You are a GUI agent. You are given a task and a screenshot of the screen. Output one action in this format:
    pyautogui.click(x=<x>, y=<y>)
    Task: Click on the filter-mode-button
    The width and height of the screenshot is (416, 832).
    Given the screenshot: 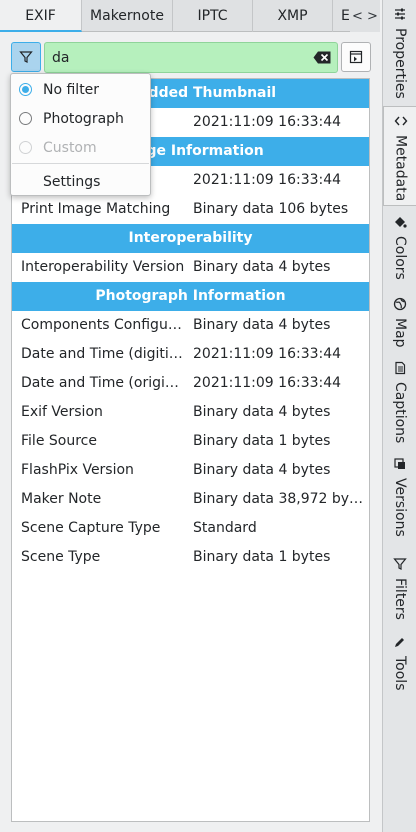 What is the action you would take?
    pyautogui.click(x=26, y=57)
    